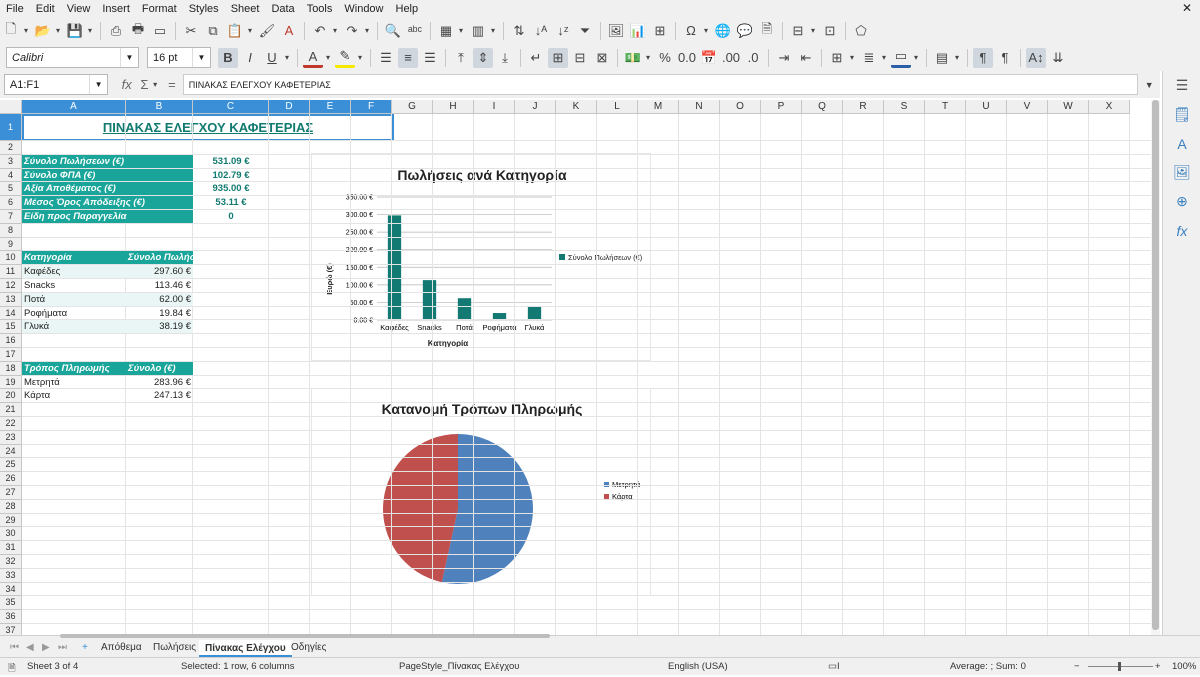  I want to click on column-header-b: B, so click(159, 107).